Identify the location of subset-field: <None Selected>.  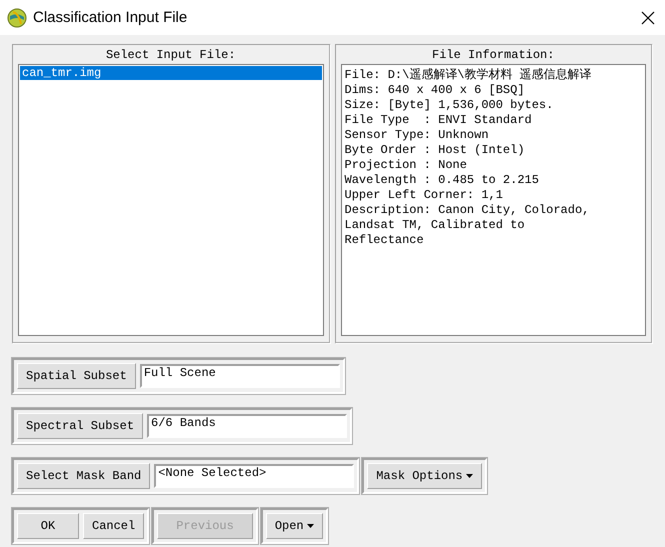
(254, 476).